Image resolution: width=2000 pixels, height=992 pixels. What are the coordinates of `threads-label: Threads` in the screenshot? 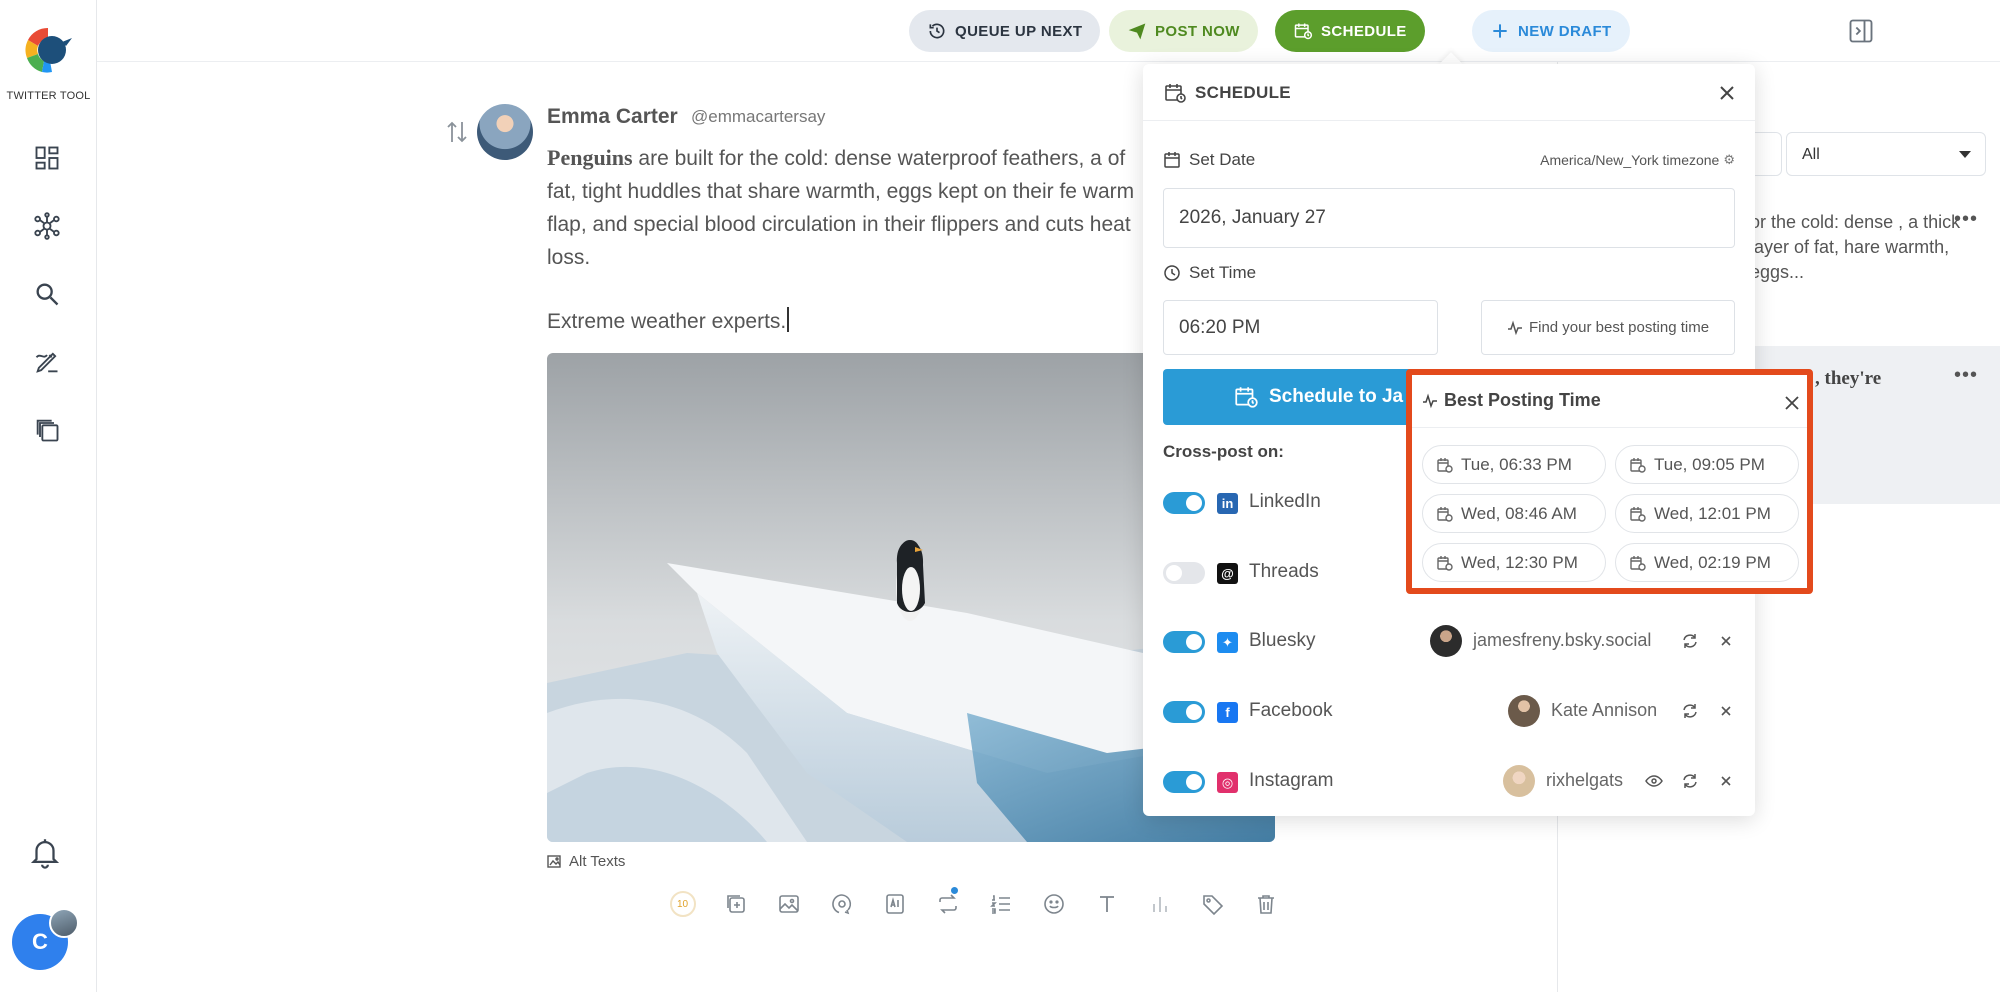 It's located at (1284, 571).